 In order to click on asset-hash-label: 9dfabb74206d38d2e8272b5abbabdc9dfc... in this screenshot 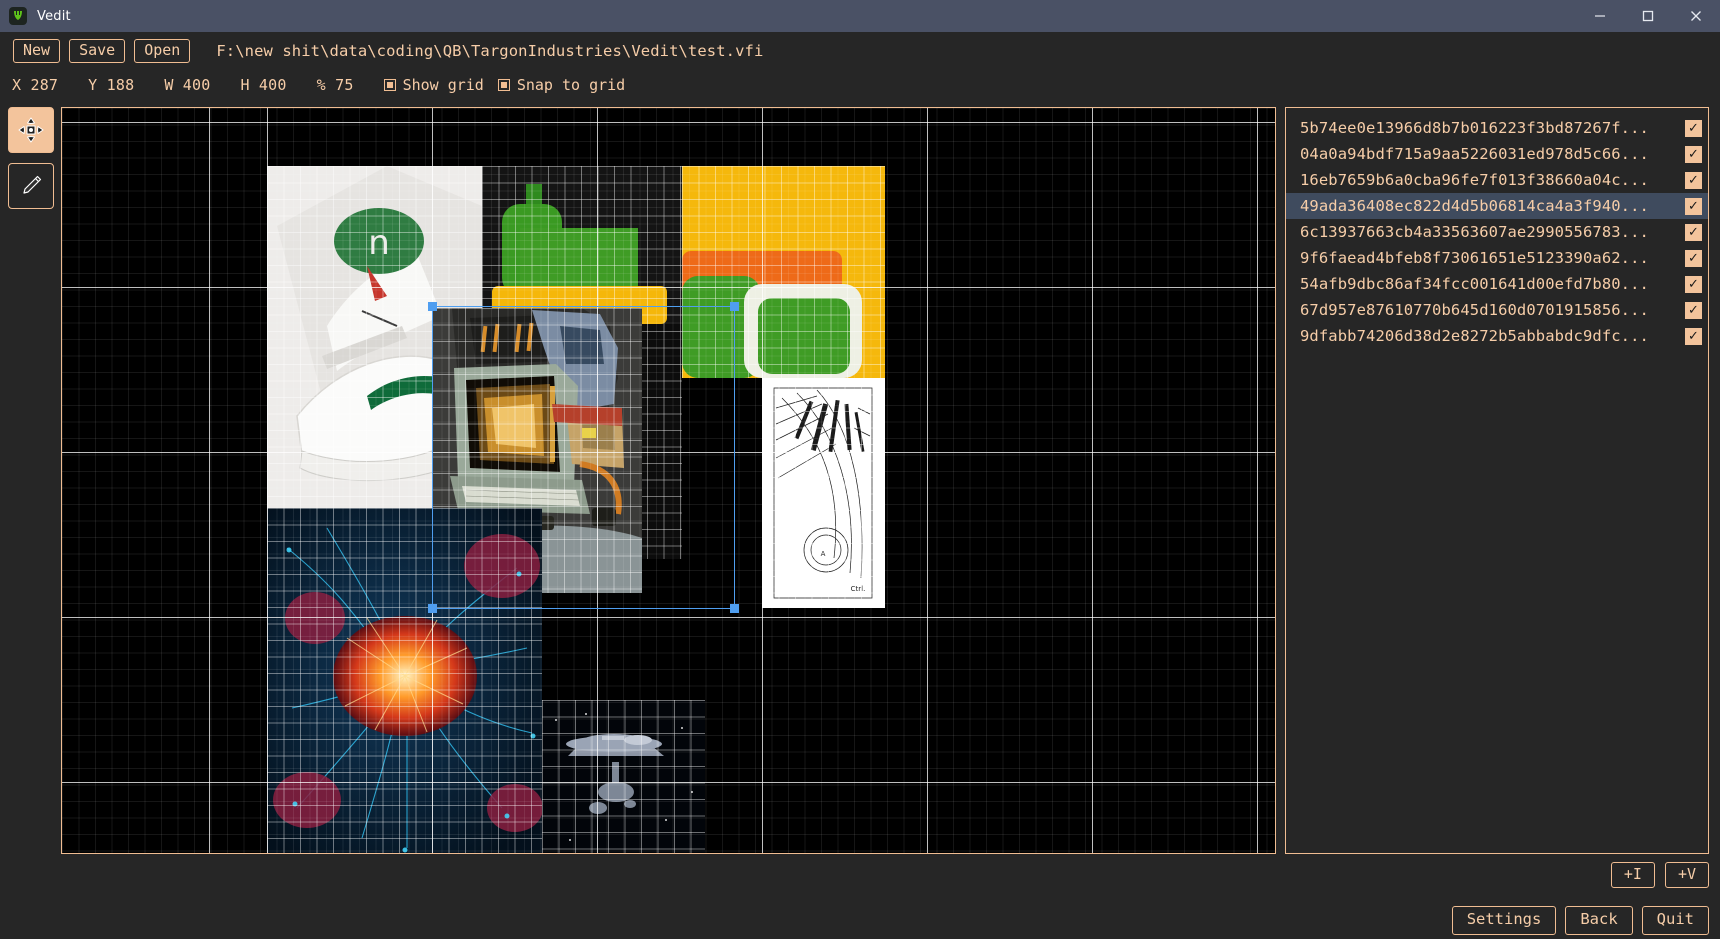, I will do `click(1474, 336)`.